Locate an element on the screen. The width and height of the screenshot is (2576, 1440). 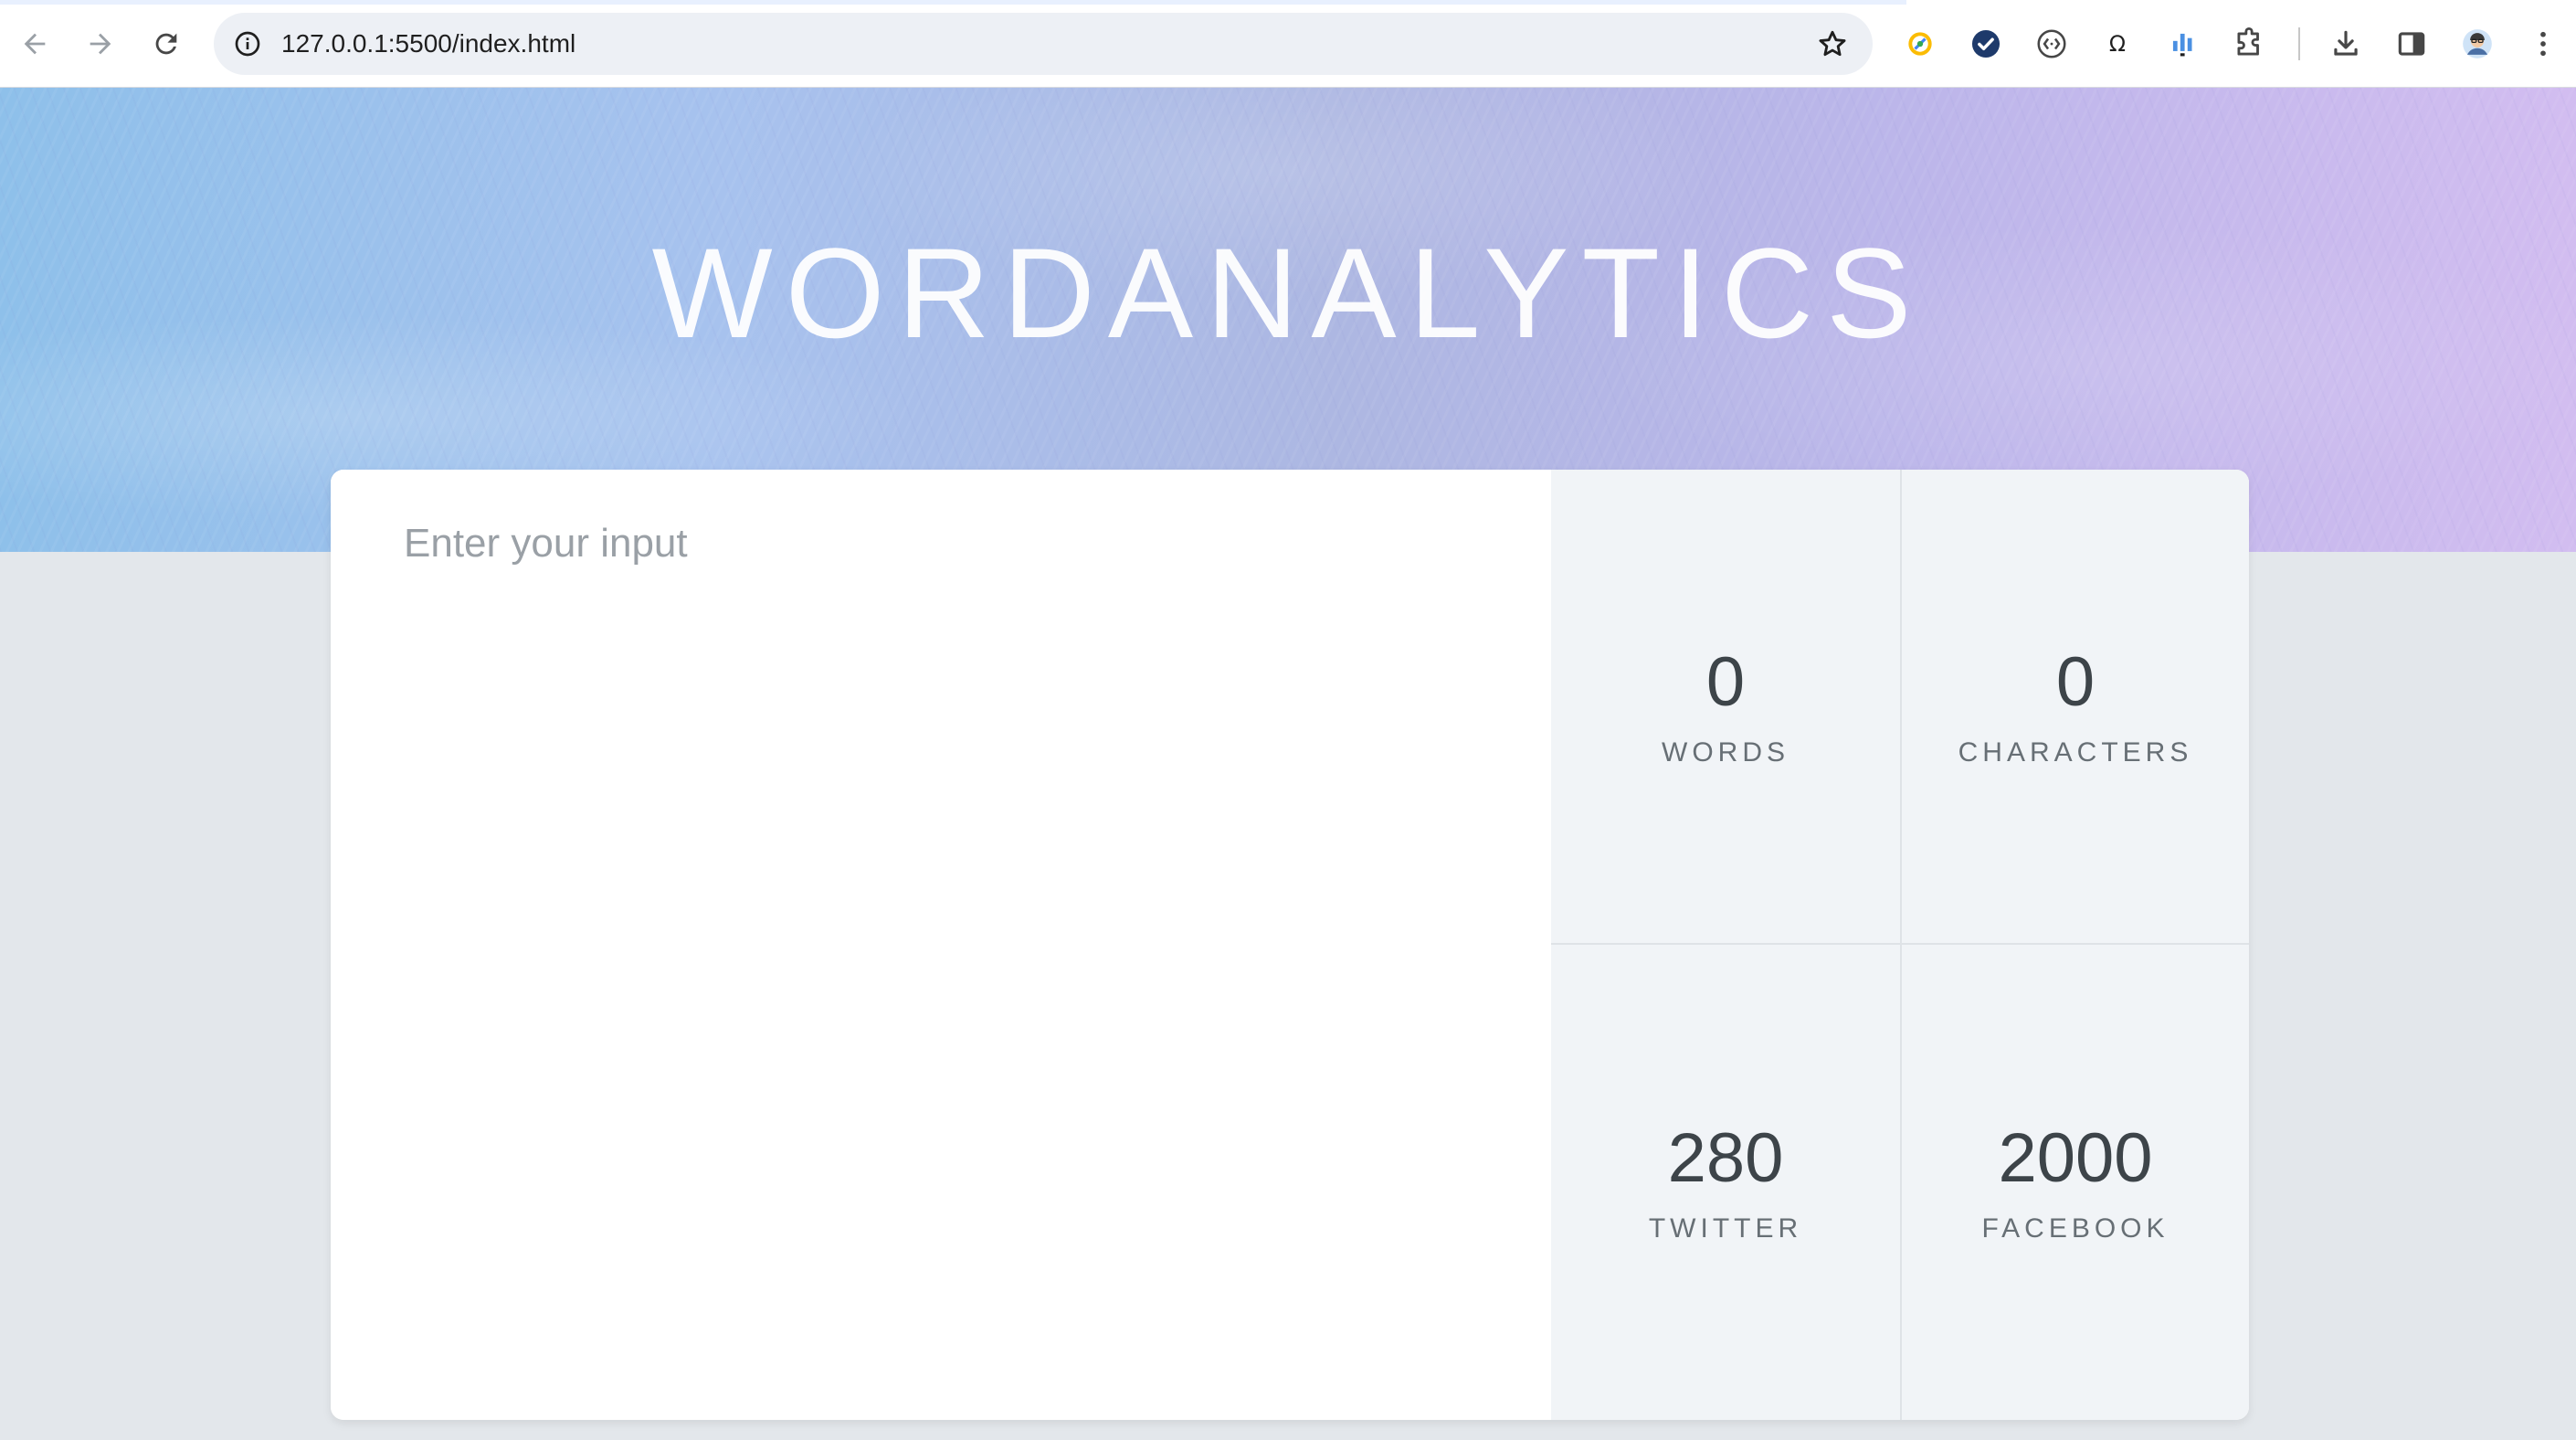
characters-label: CHARACTERS is located at coordinates (2075, 753).